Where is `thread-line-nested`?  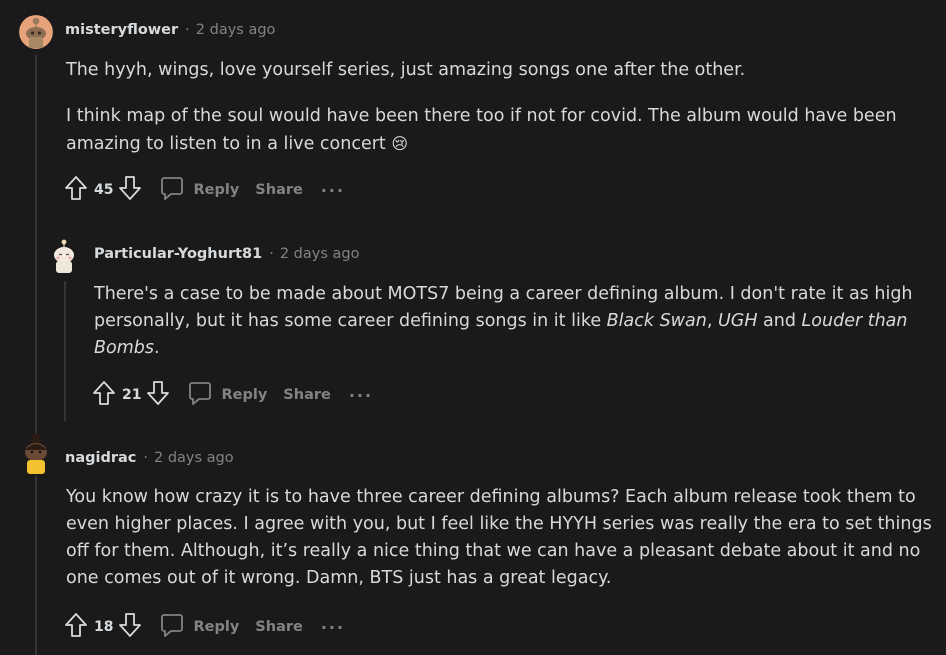
thread-line-nested is located at coordinates (65, 351).